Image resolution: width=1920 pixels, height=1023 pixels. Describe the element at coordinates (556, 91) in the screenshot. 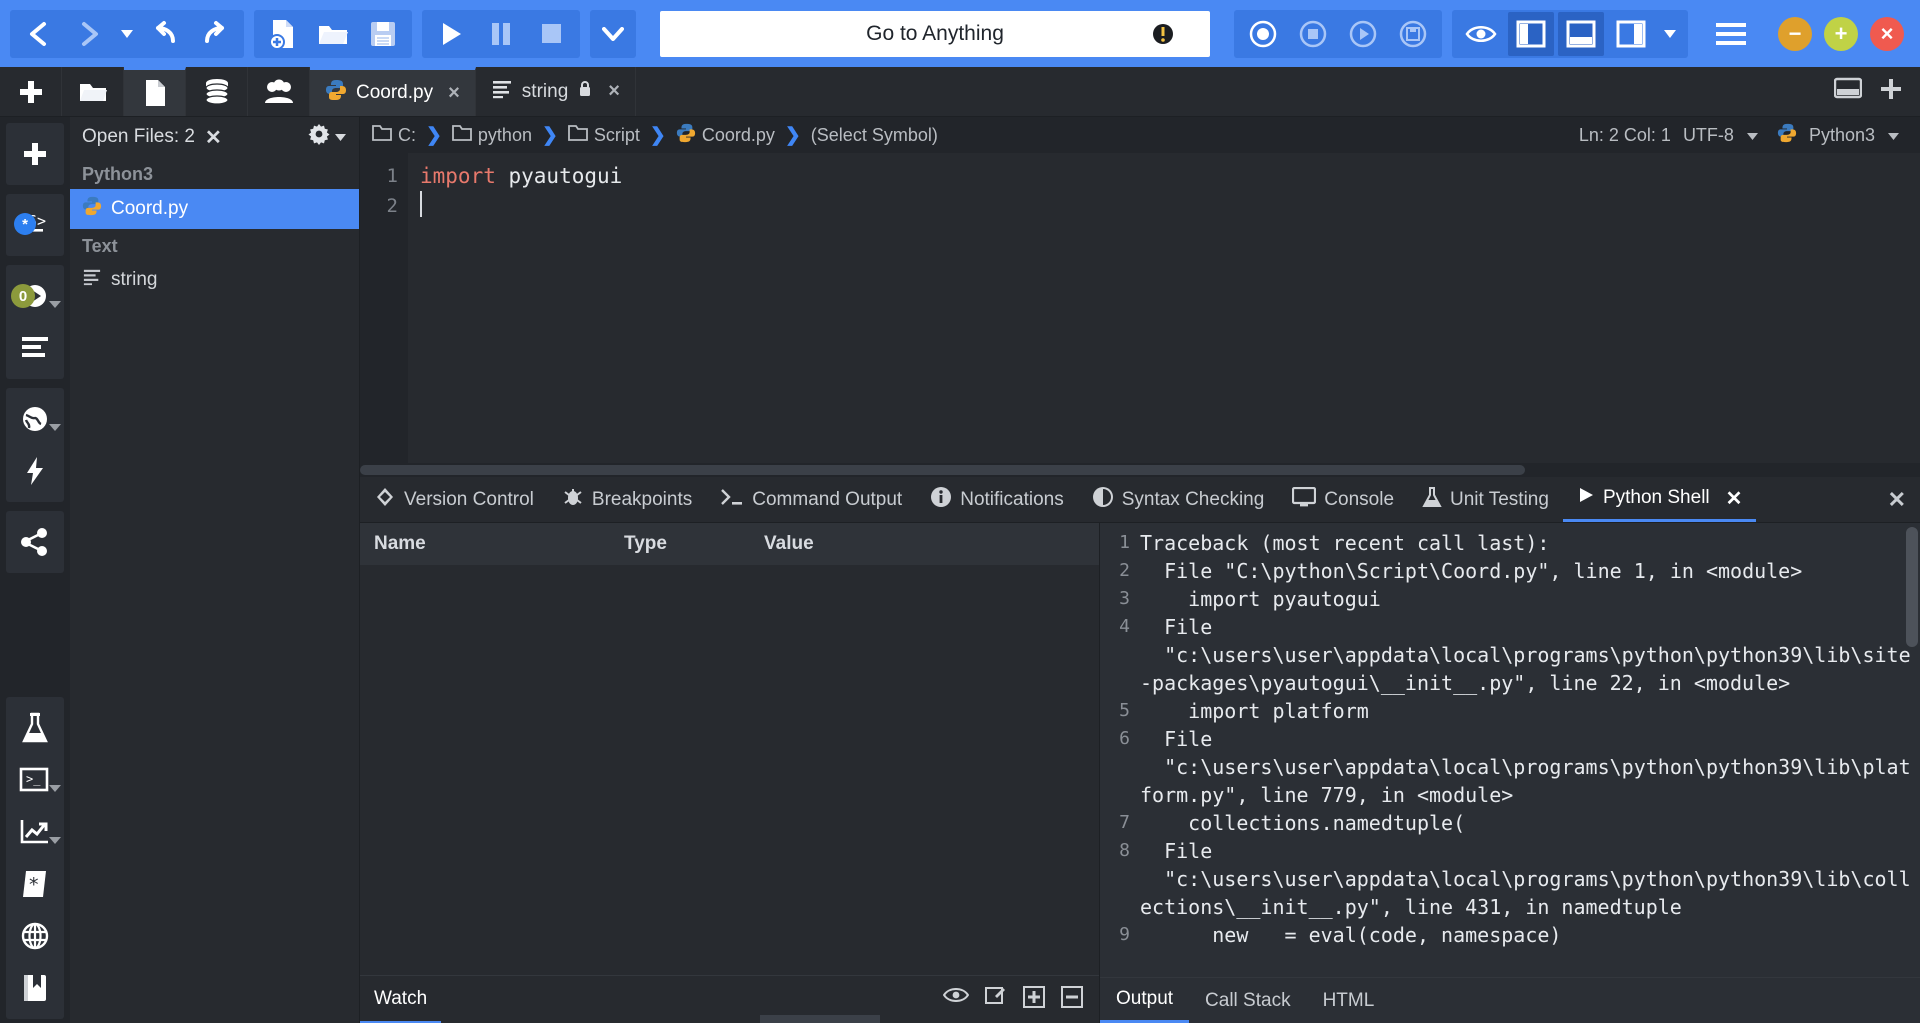

I see `file-tab-string: string ×` at that location.